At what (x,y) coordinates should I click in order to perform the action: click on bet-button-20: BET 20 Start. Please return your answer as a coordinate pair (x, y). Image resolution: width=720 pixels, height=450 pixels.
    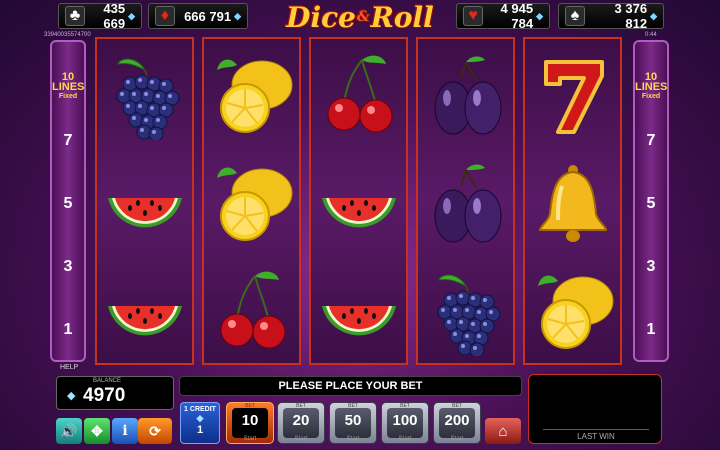
    Looking at the image, I should click on (301, 423).